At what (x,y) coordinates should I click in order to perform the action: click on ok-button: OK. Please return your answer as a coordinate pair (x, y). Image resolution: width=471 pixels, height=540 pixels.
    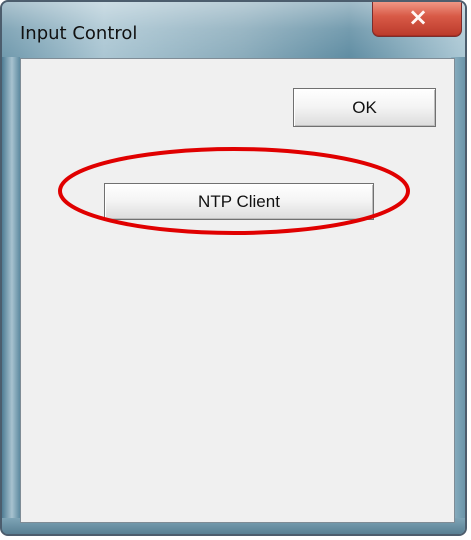
    Looking at the image, I should click on (364, 107).